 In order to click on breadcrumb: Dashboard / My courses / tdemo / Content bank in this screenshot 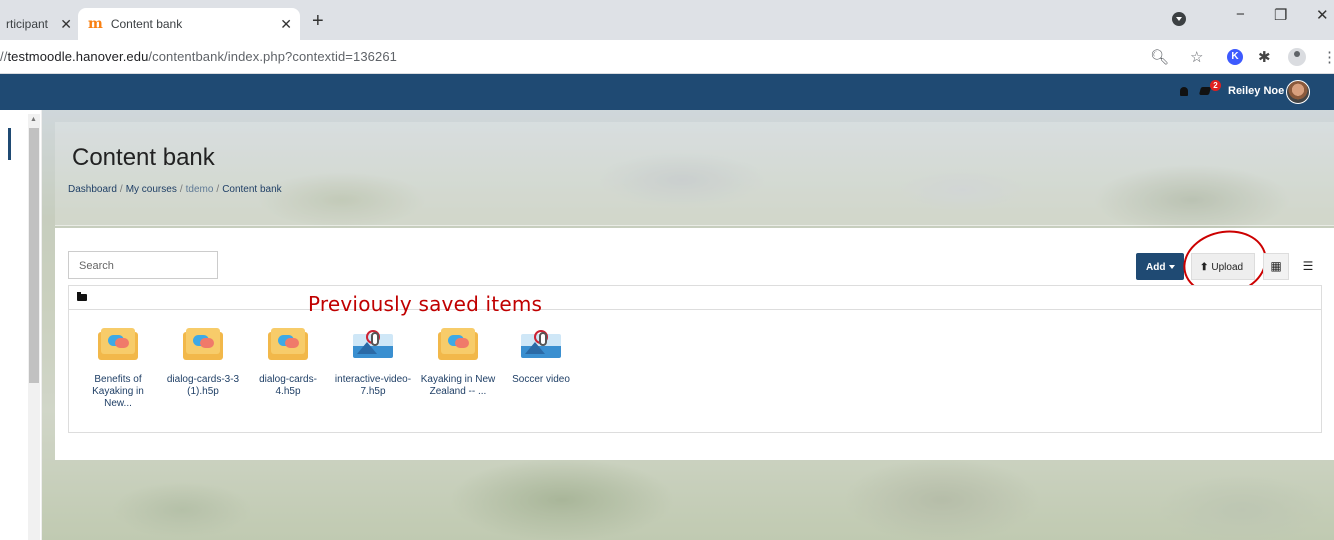, I will do `click(175, 189)`.